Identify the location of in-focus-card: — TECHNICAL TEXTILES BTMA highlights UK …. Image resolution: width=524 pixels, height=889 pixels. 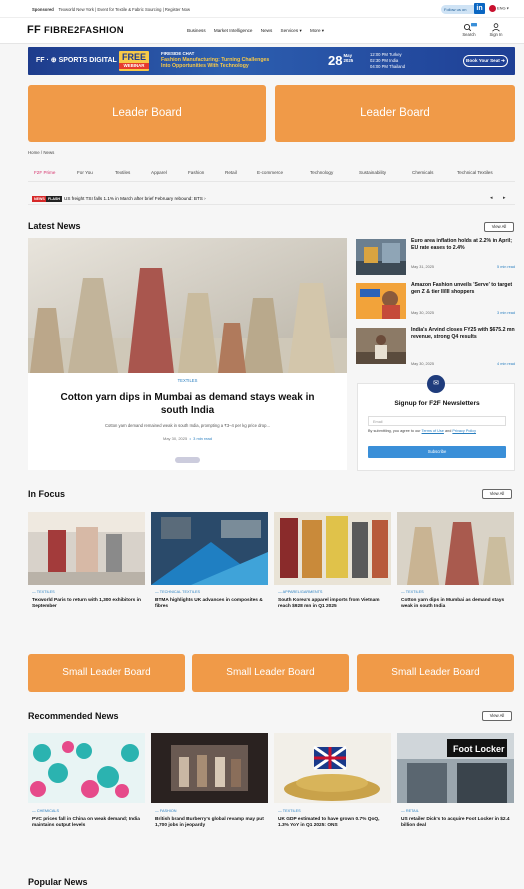
(209, 571).